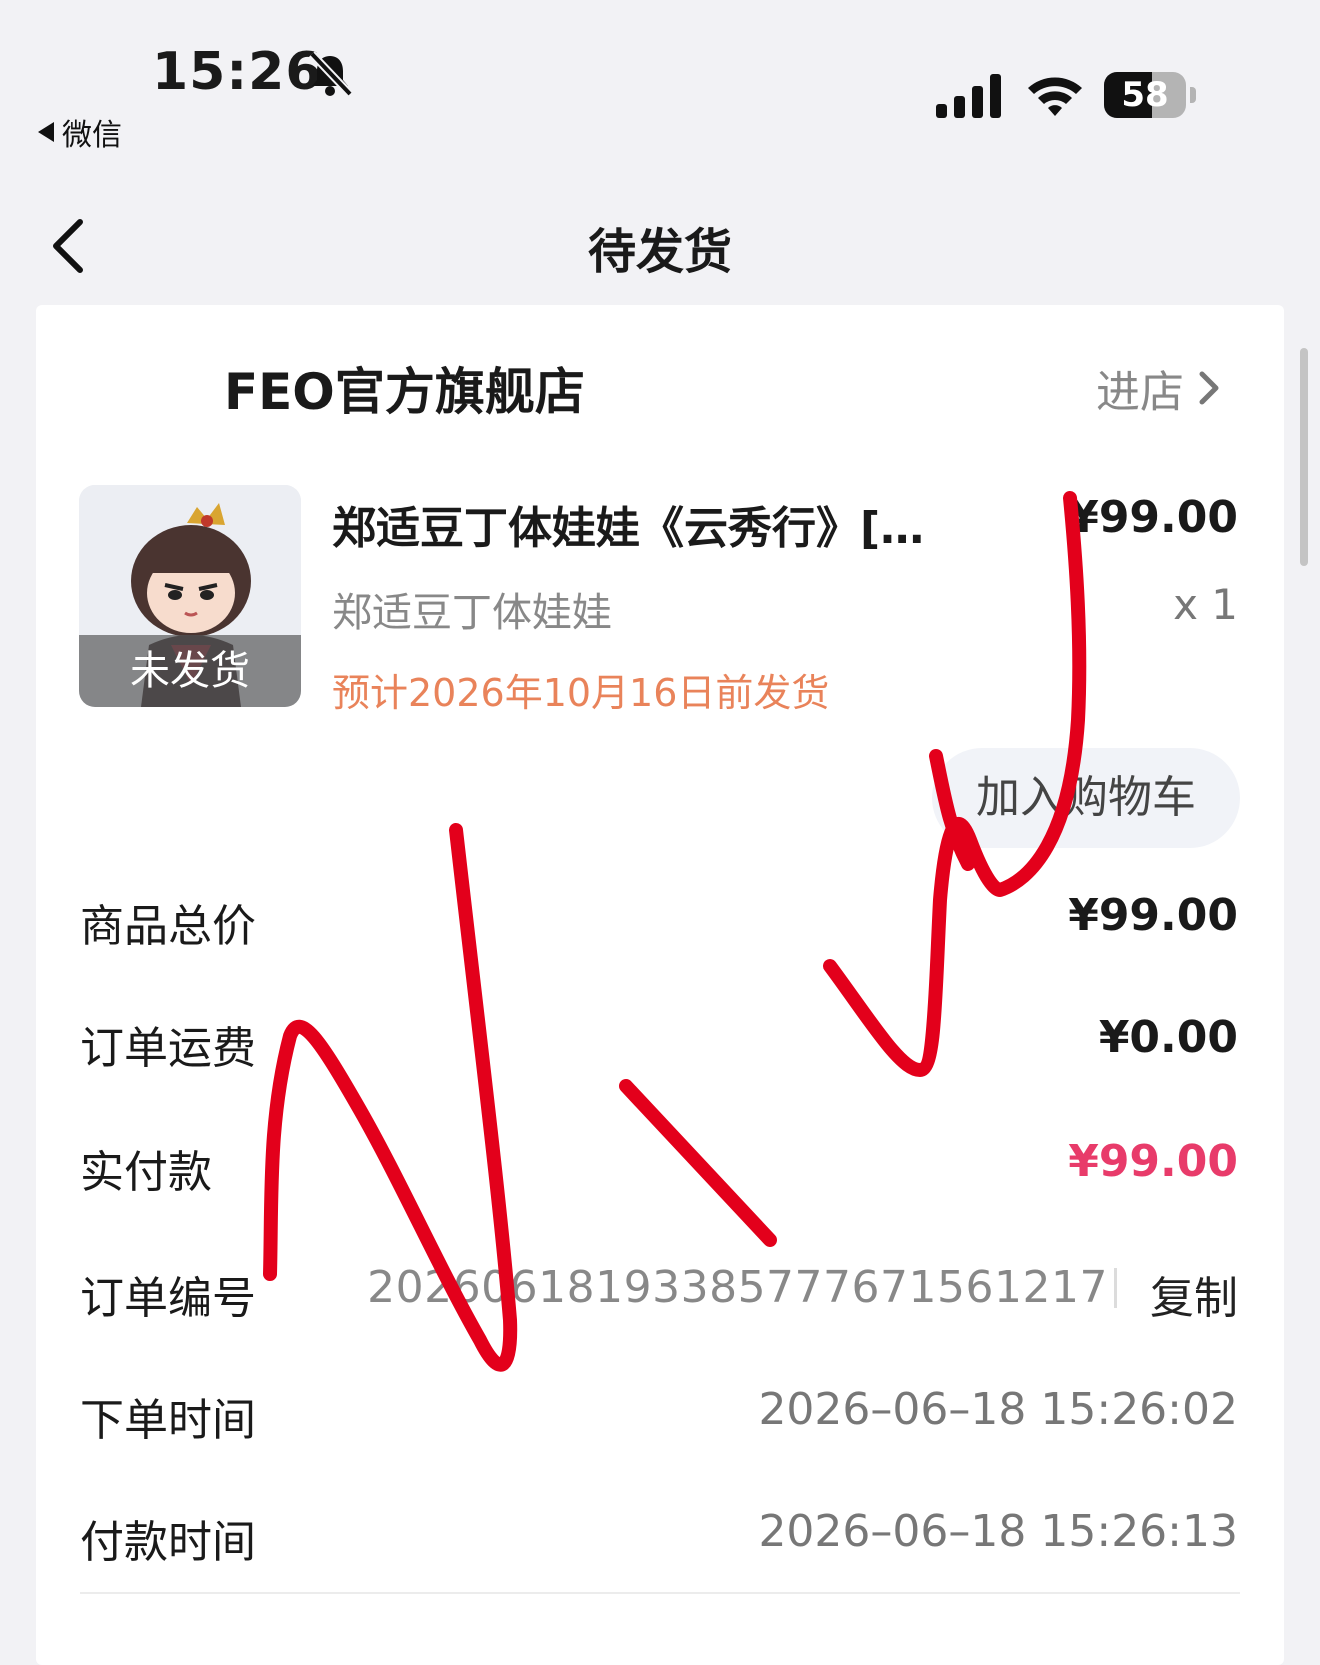 This screenshot has width=1320, height=1665. Describe the element at coordinates (1194, 1294) in the screenshot. I see `copy-order-number-button: 复制` at that location.